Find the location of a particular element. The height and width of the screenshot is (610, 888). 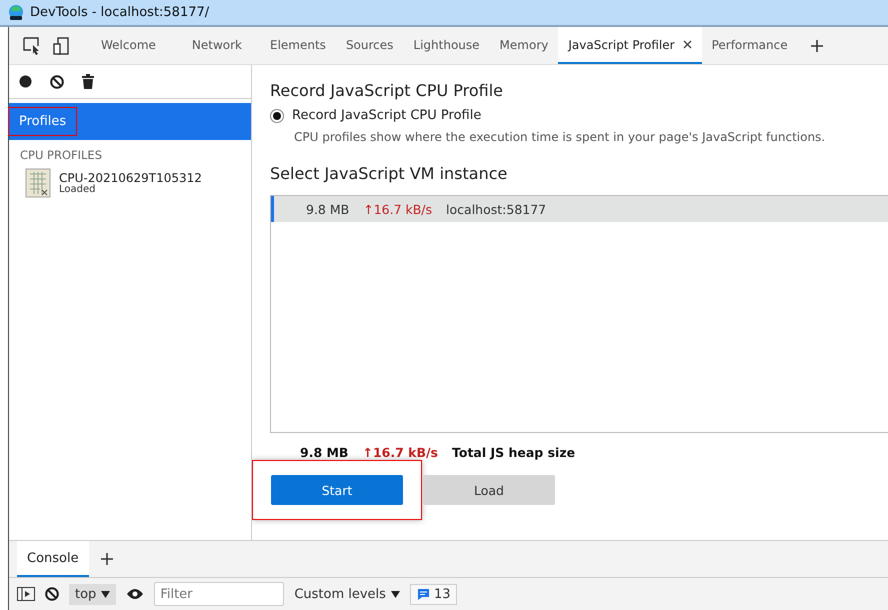

panel-tab: Memory is located at coordinates (524, 45).